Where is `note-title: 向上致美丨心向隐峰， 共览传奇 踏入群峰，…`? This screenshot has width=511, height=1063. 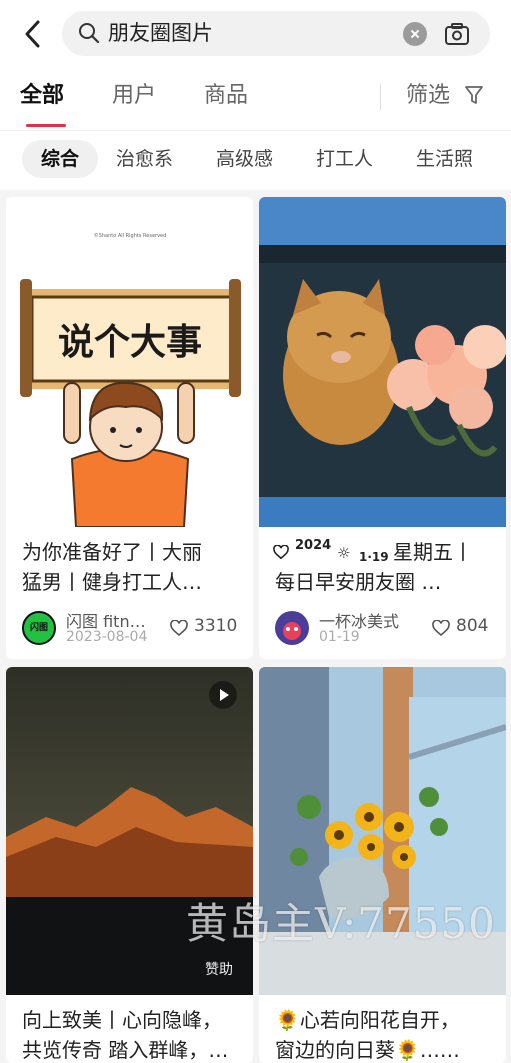 note-title: 向上致美丨心向隐峰， 共览传奇 踏入群峰，… is located at coordinates (125, 1035).